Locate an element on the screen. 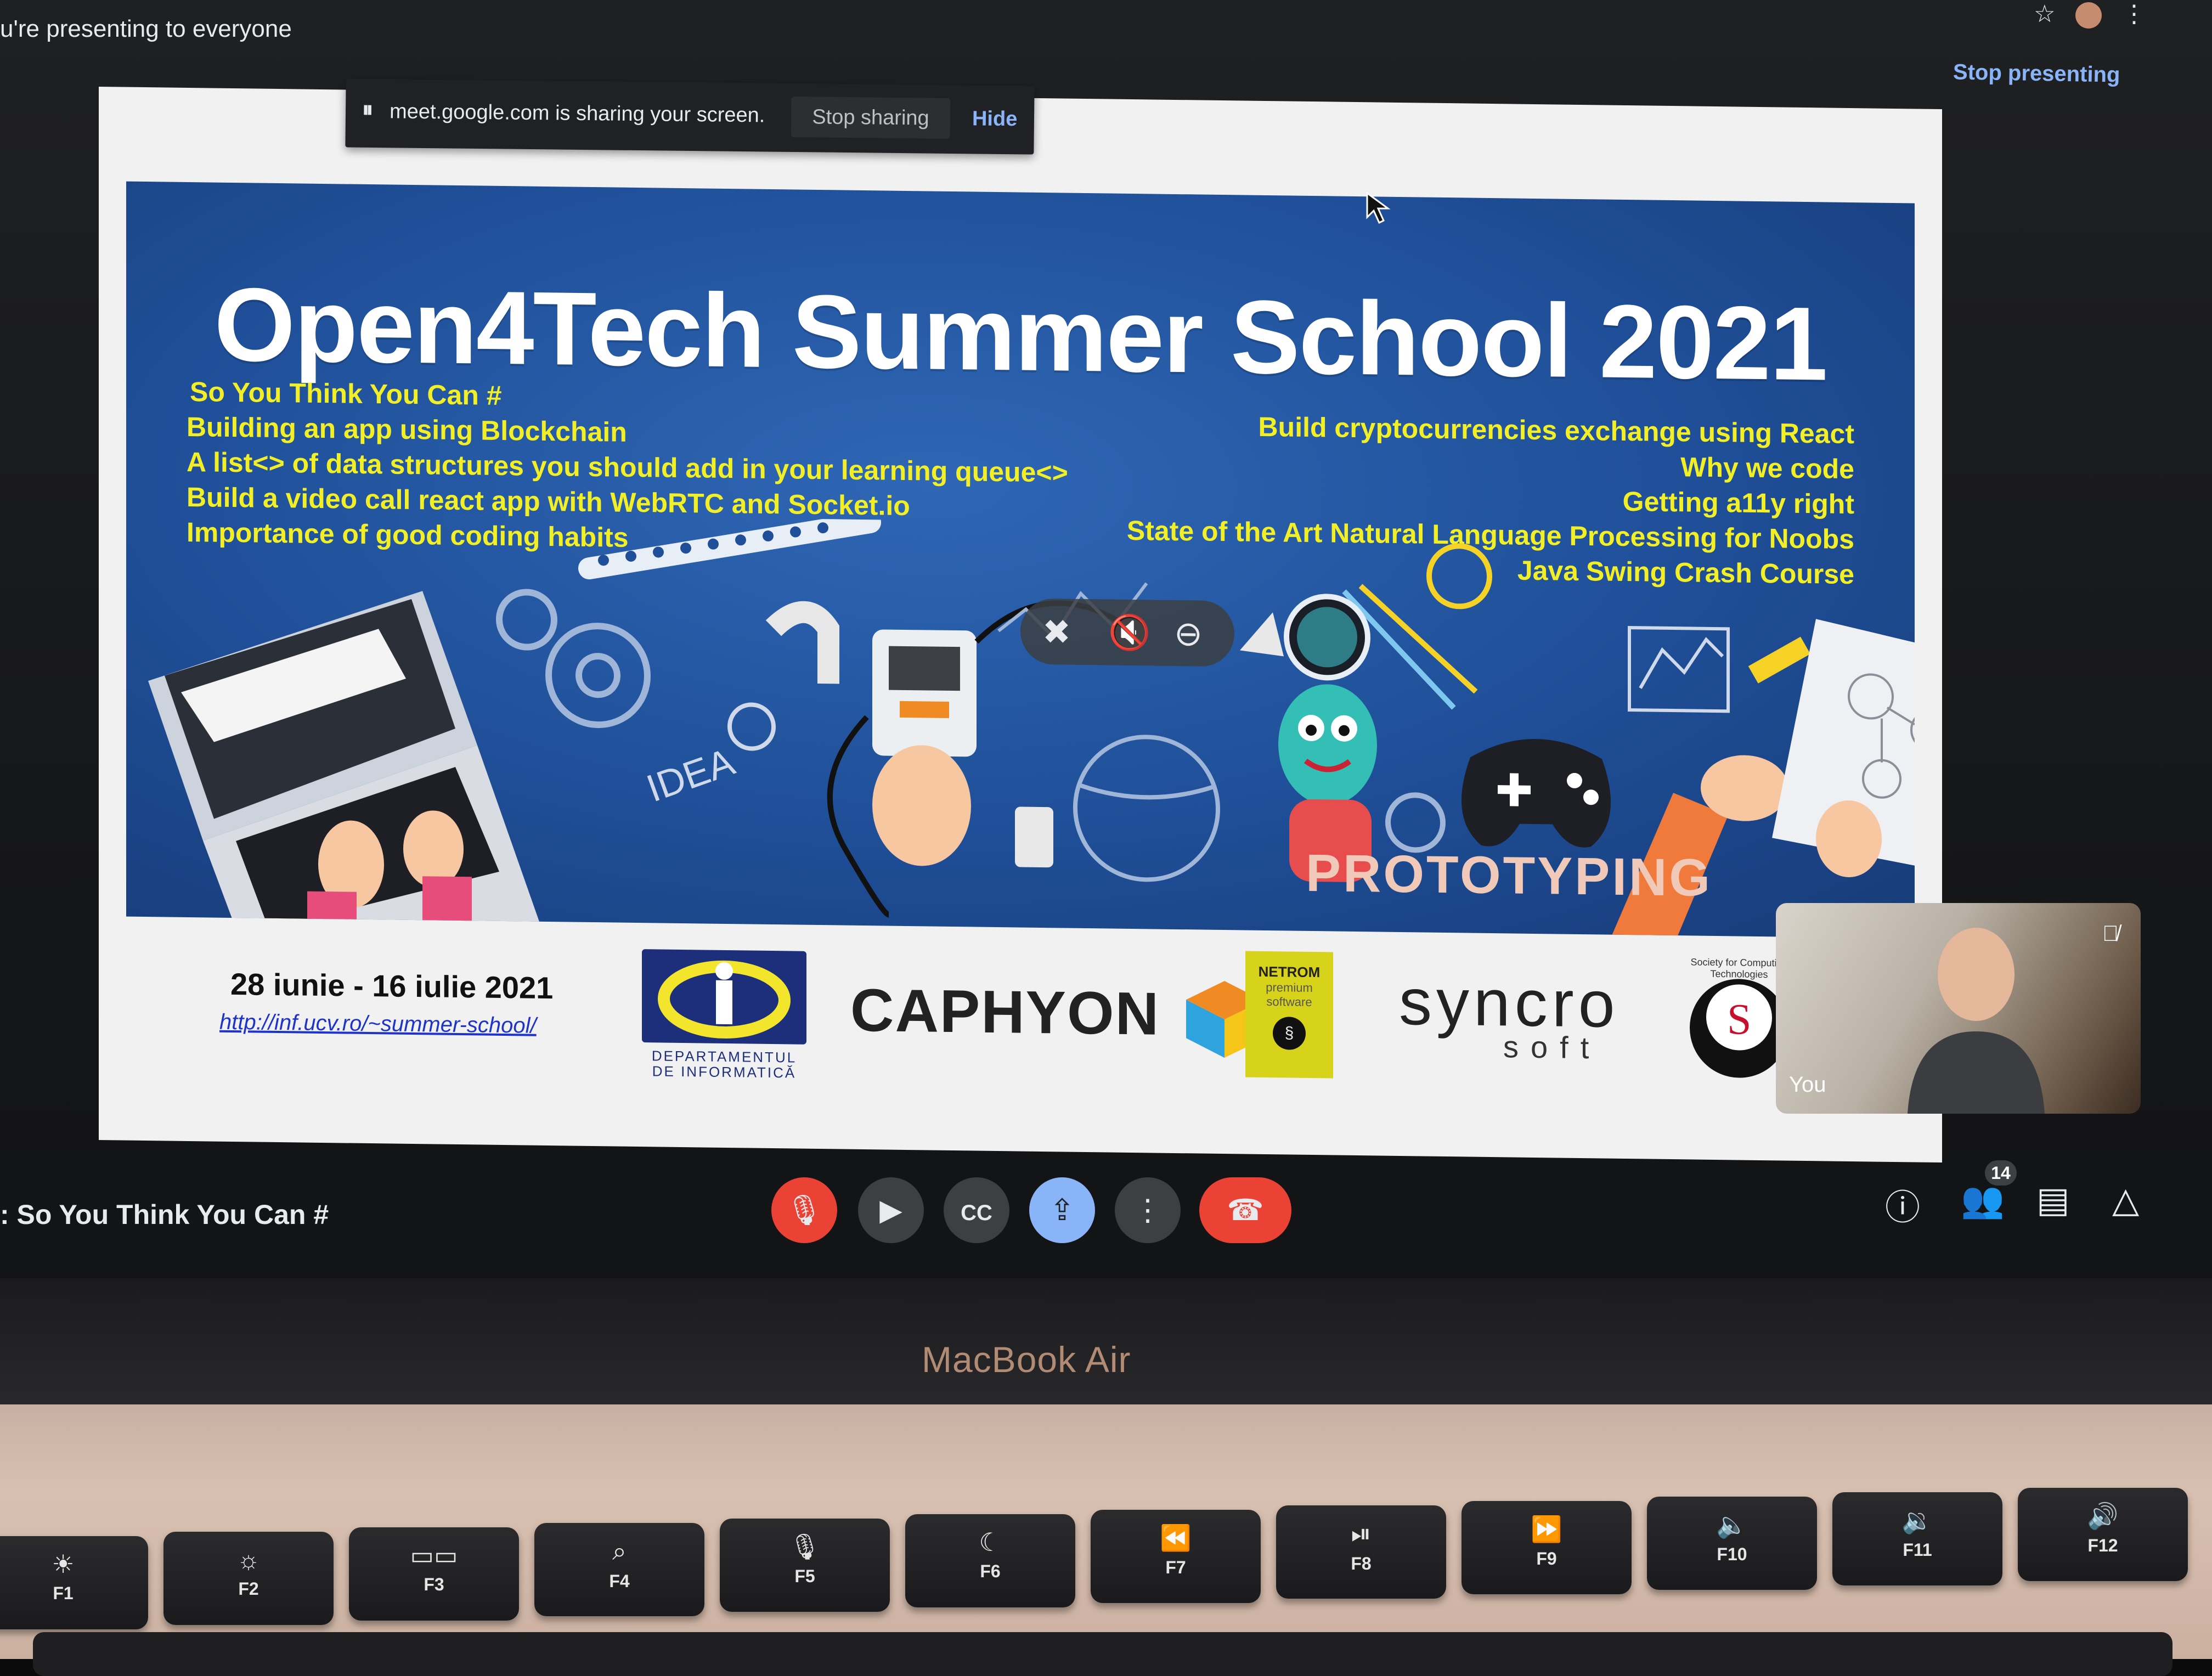 This screenshot has height=1676, width=2212. function-key-icon: ⏩ is located at coordinates (1547, 1529).